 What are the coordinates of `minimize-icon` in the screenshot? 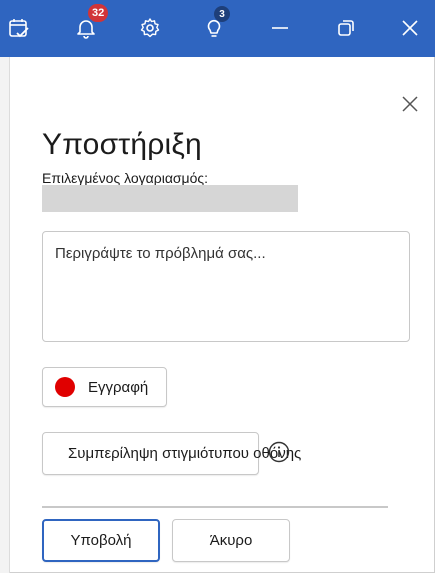 It's located at (280, 28).